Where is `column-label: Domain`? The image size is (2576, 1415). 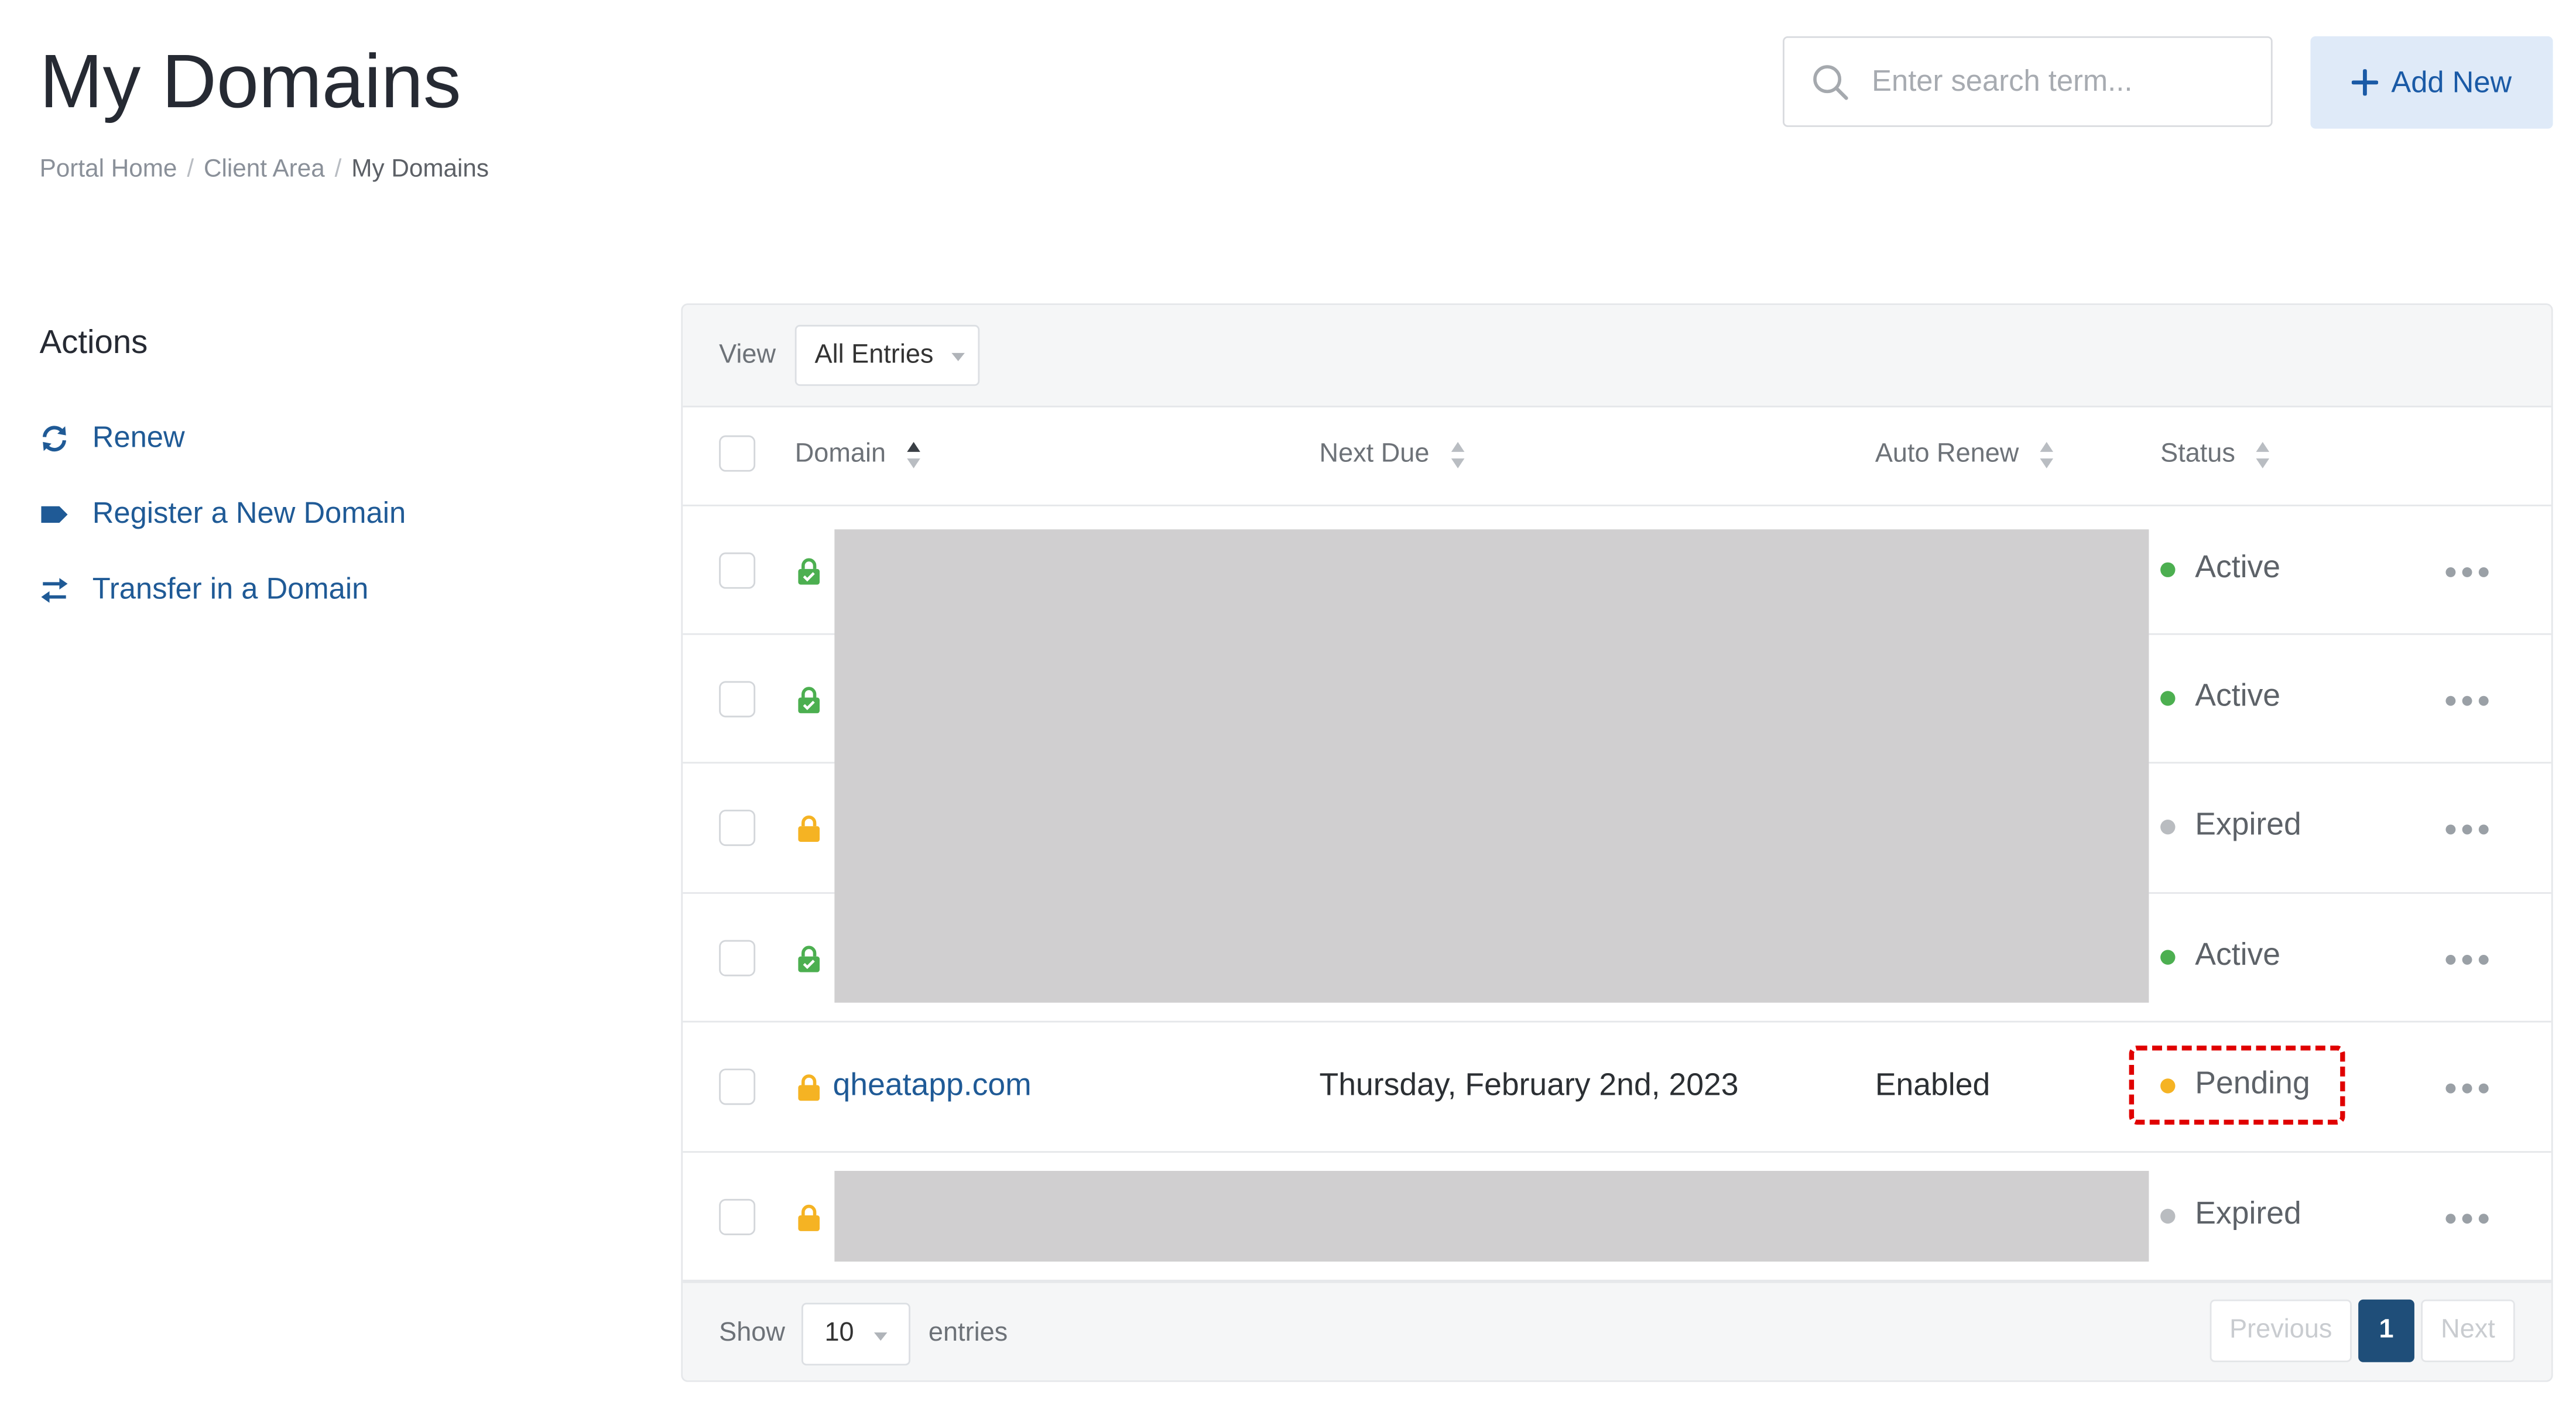
column-label: Domain is located at coordinates (840, 454).